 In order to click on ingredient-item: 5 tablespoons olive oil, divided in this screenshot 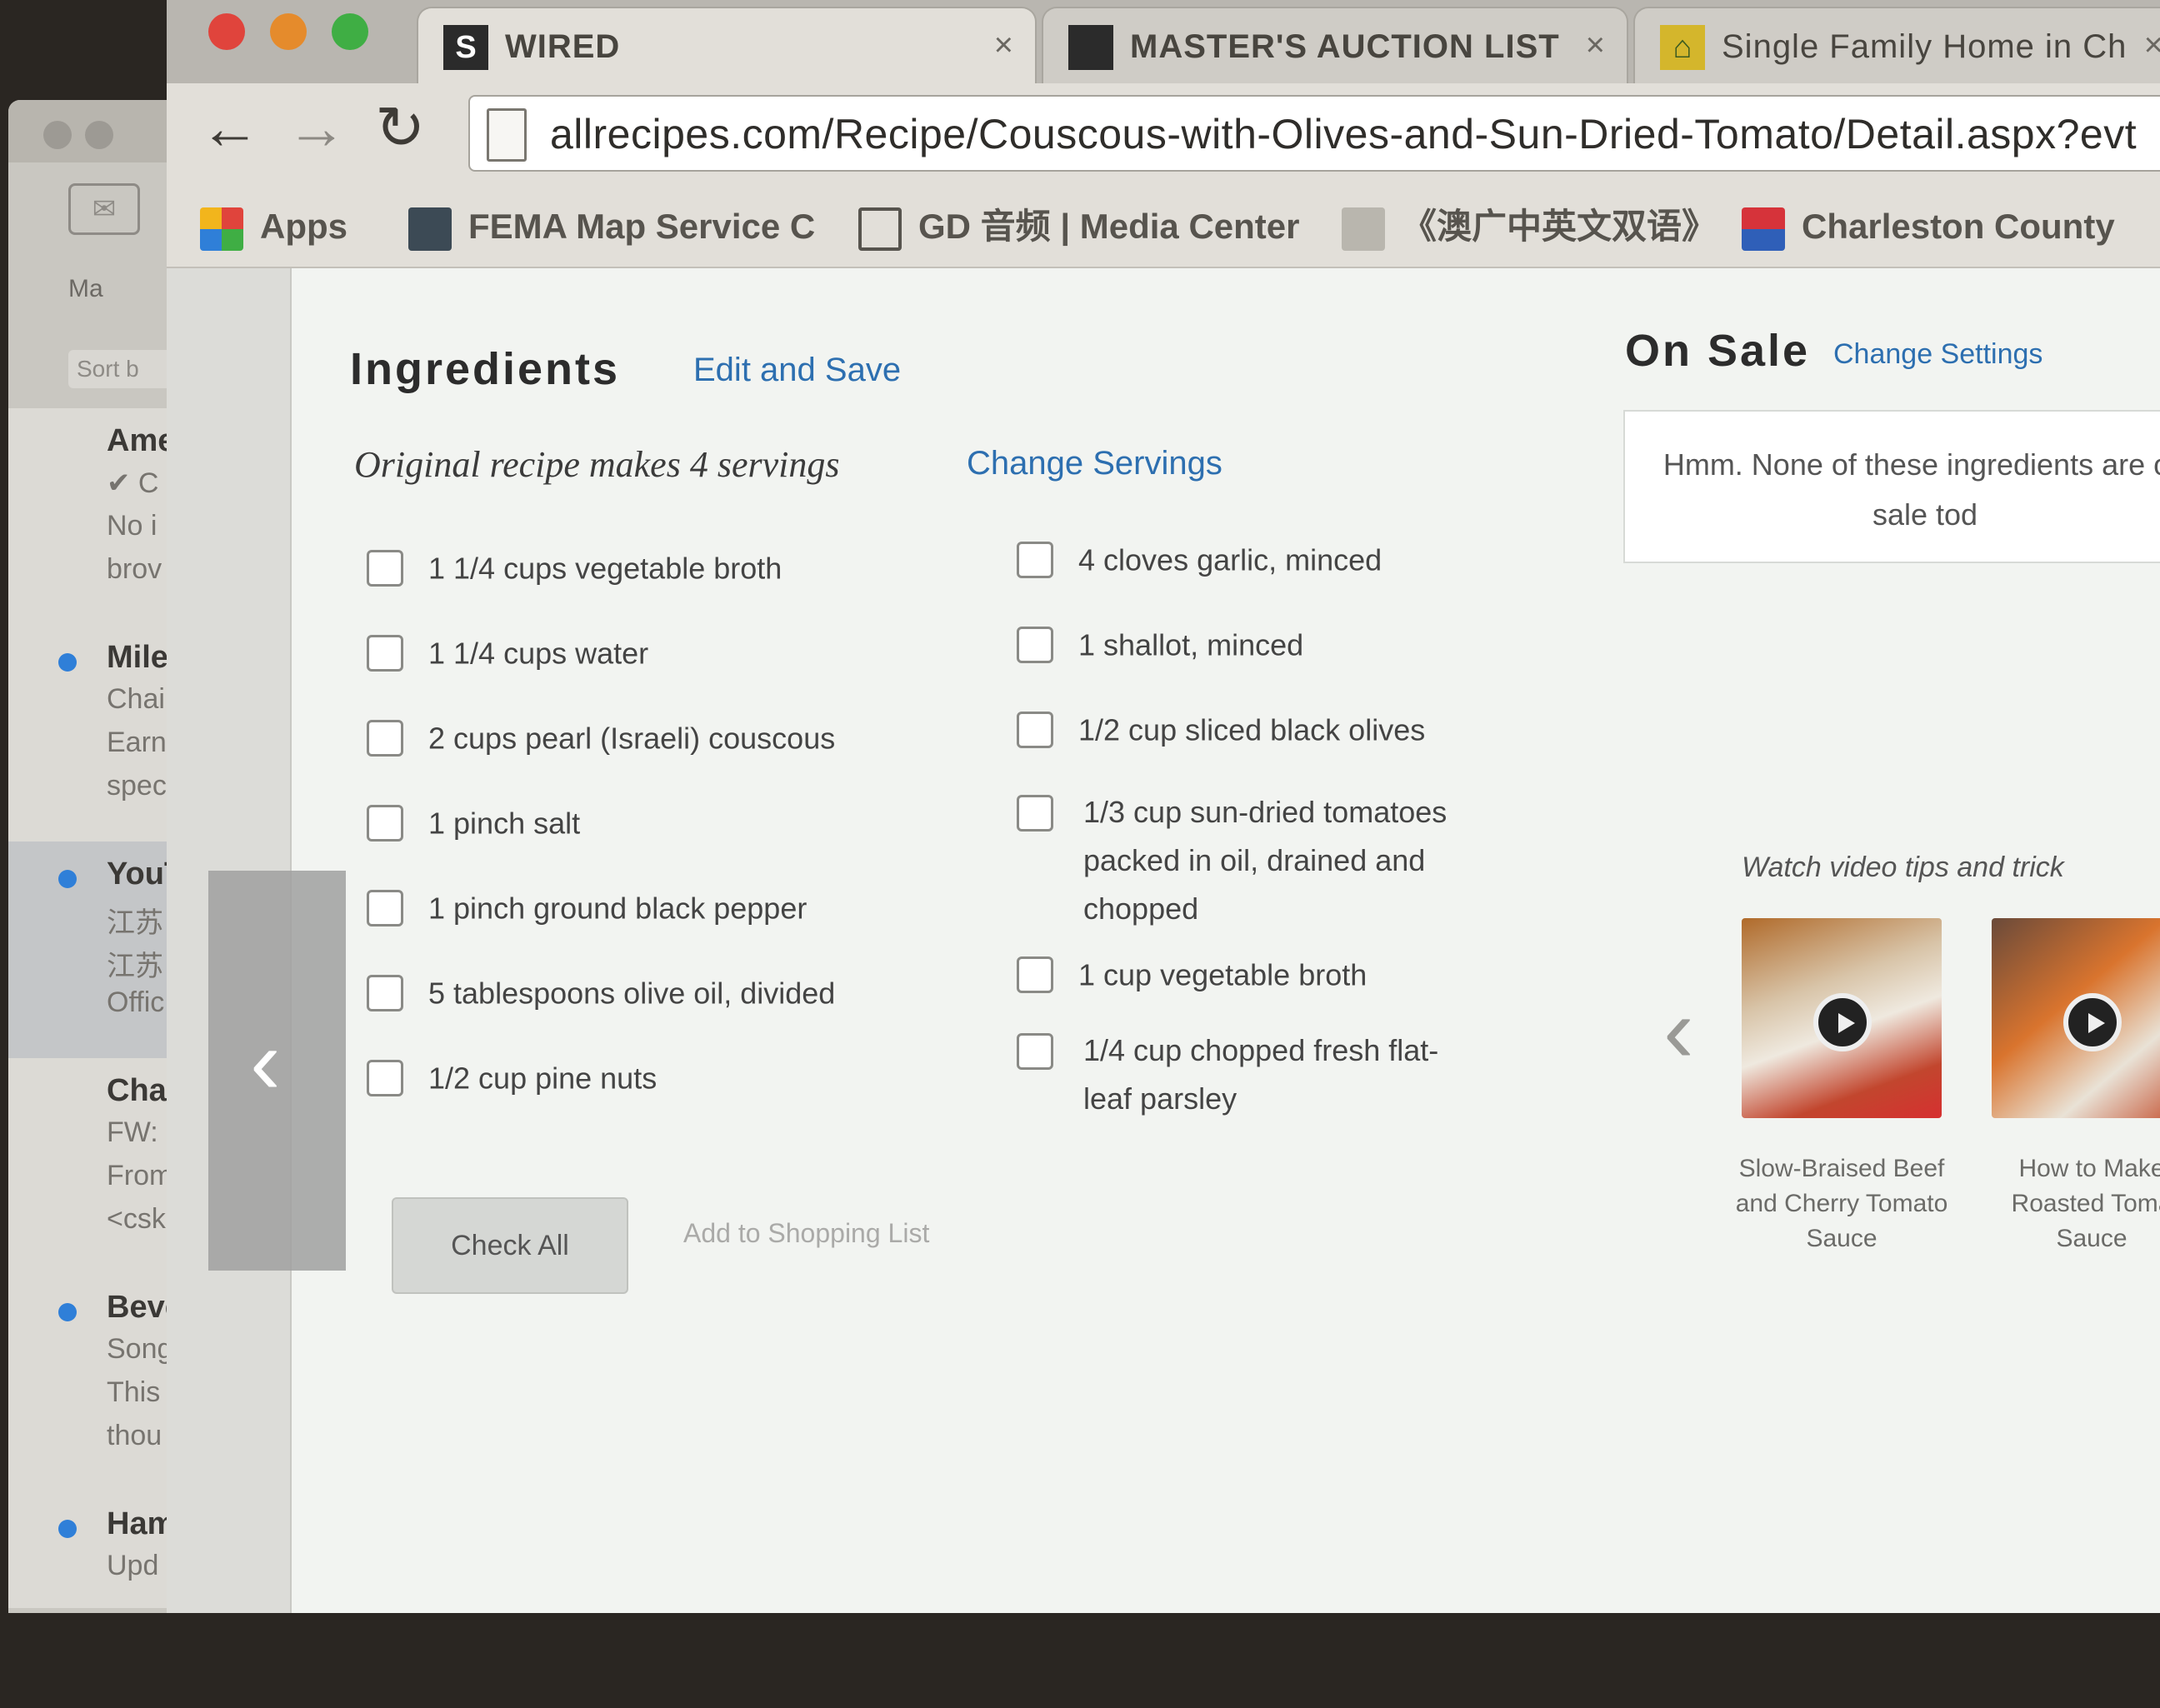, I will do `click(601, 992)`.